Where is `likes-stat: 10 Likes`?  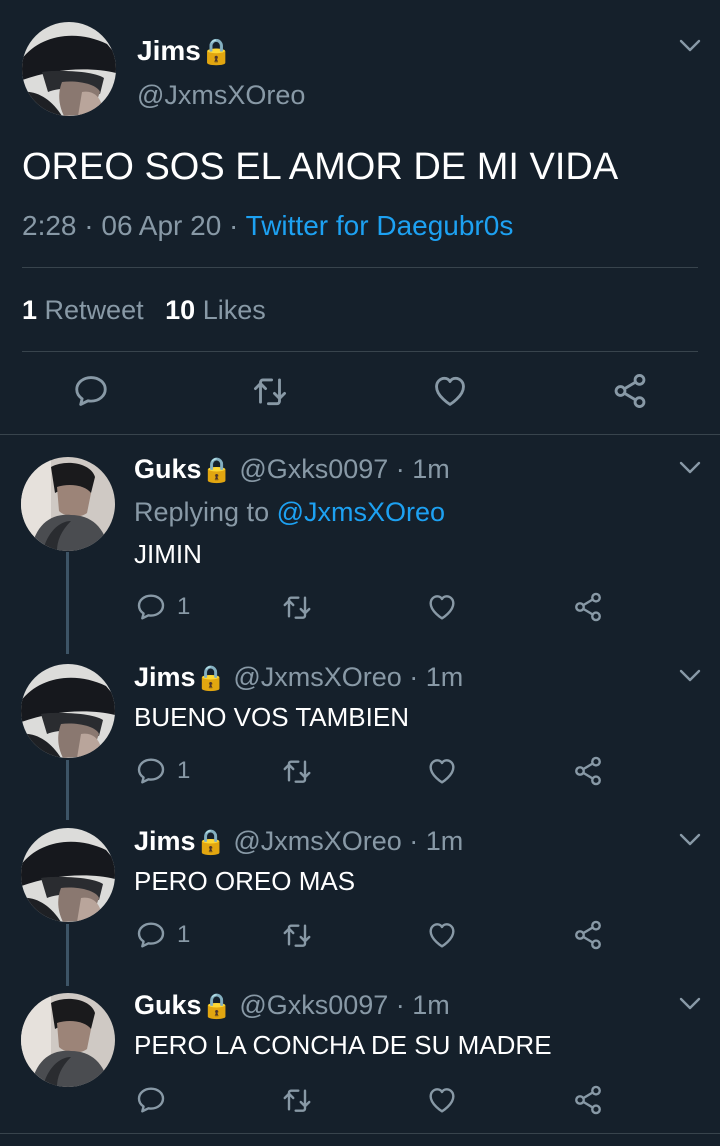 likes-stat: 10 Likes is located at coordinates (215, 310).